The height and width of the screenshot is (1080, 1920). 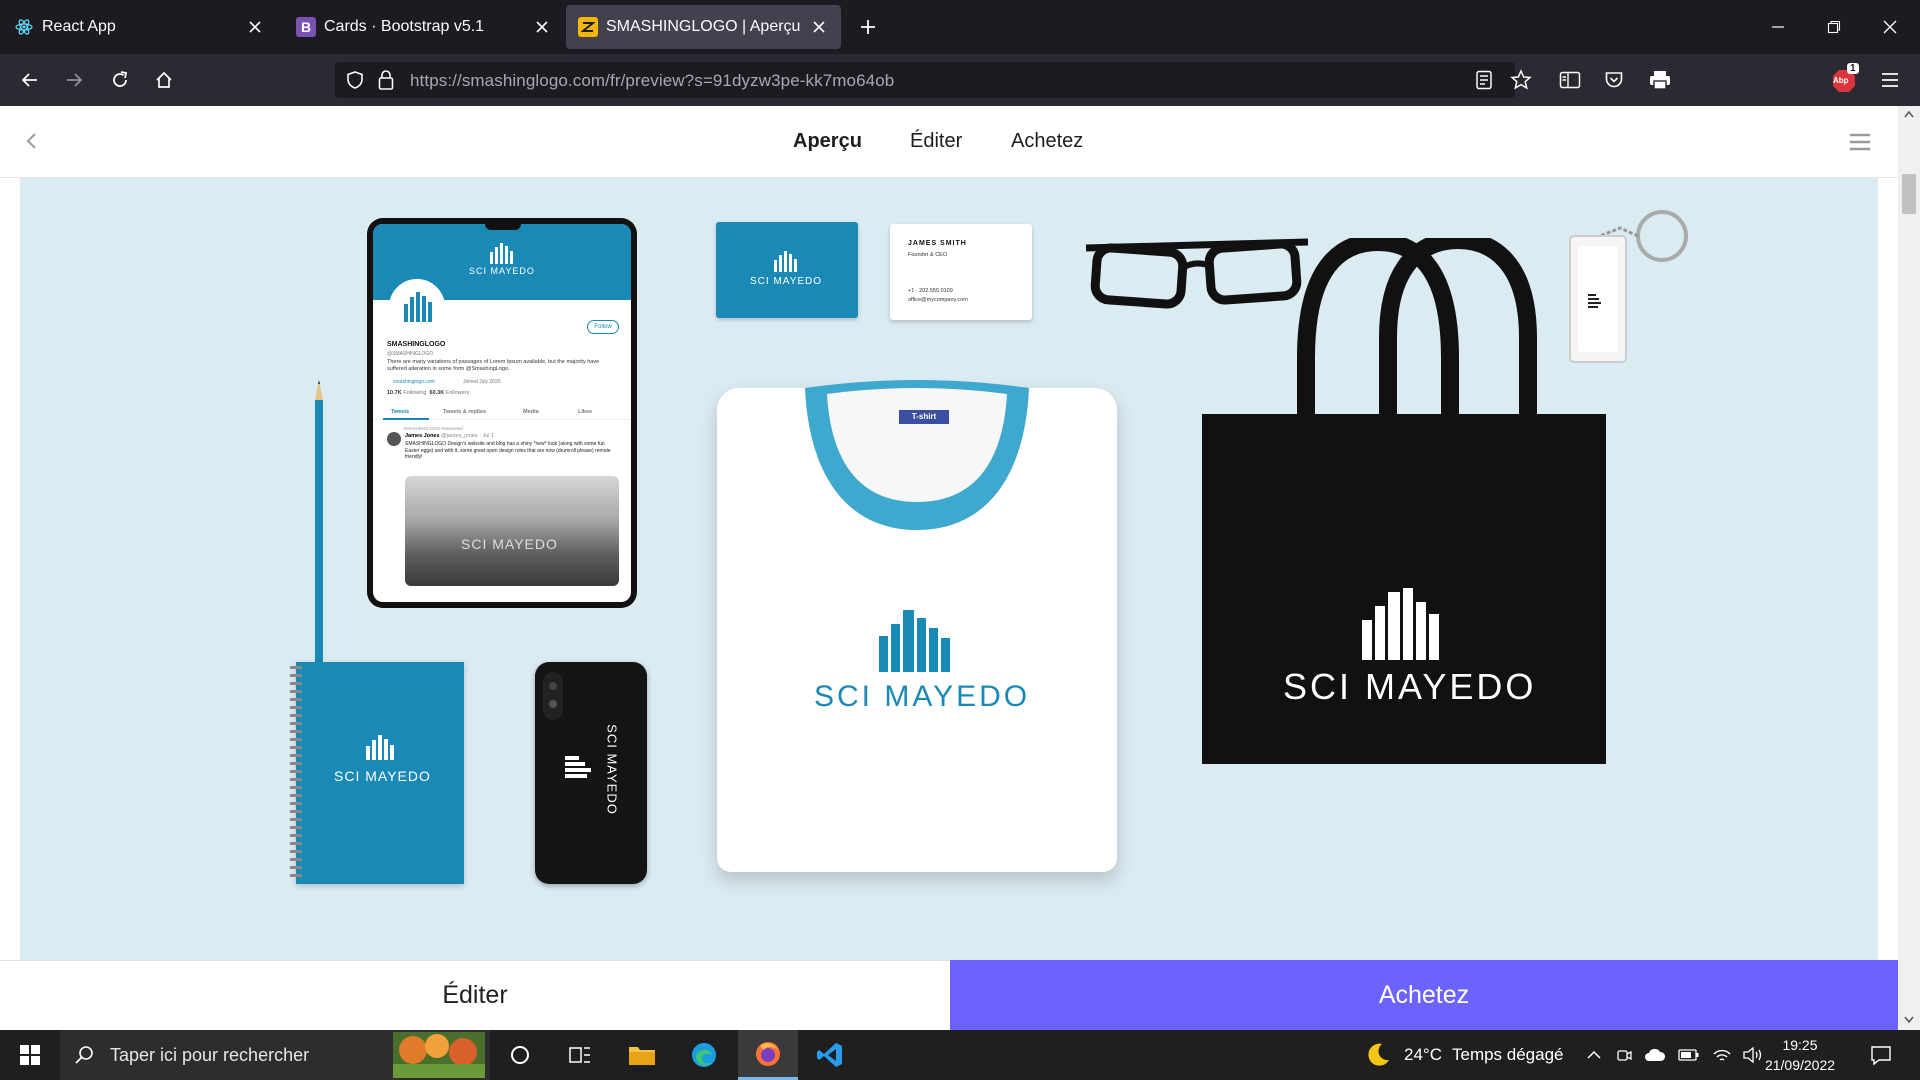 I want to click on folder-icon, so click(x=642, y=1056).